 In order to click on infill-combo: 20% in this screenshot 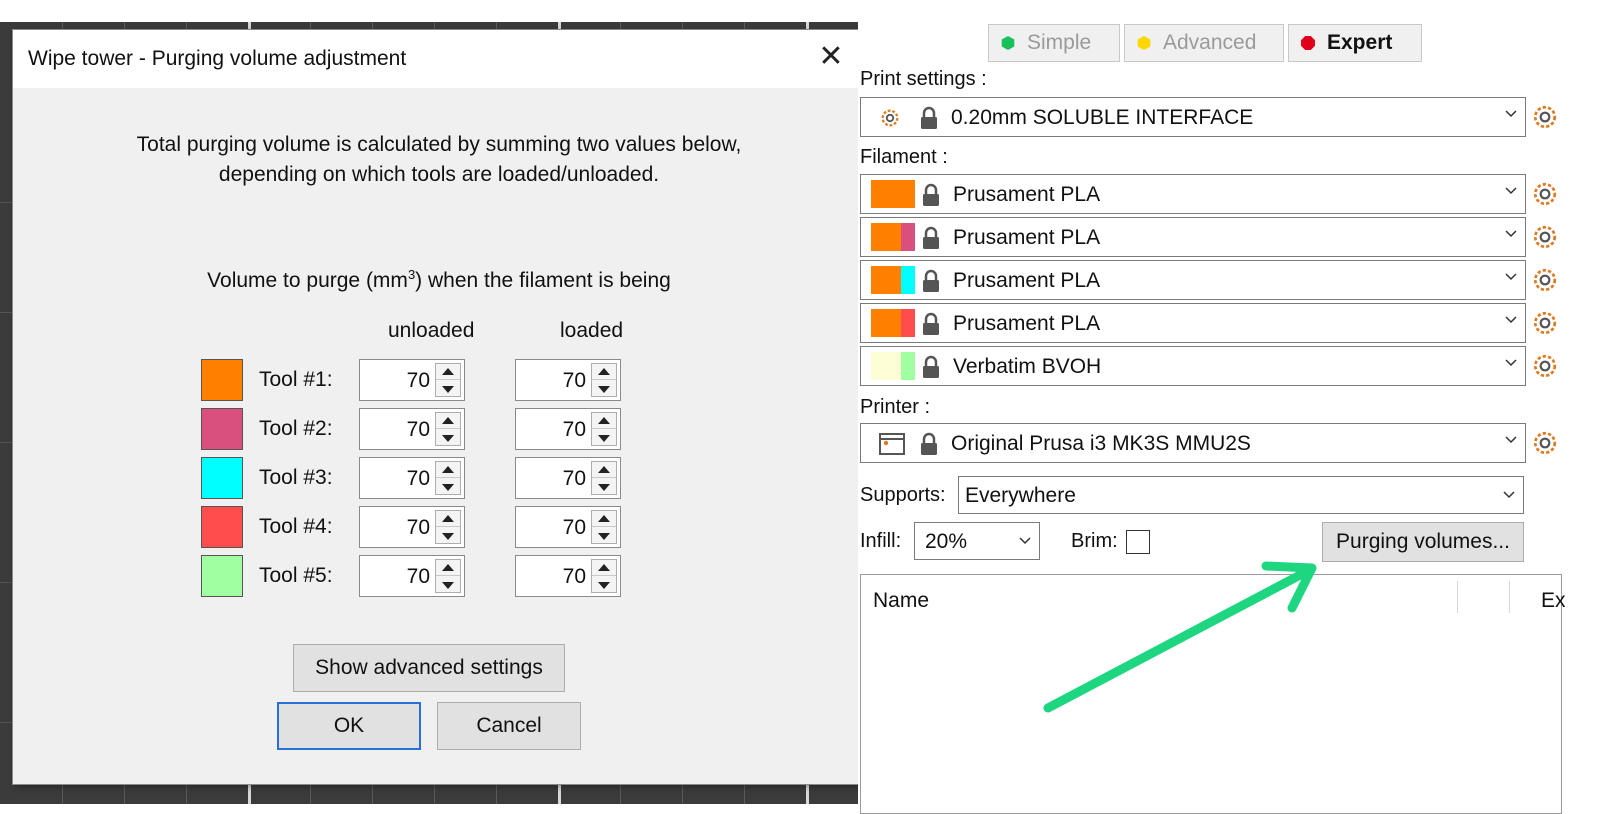, I will do `click(977, 541)`.